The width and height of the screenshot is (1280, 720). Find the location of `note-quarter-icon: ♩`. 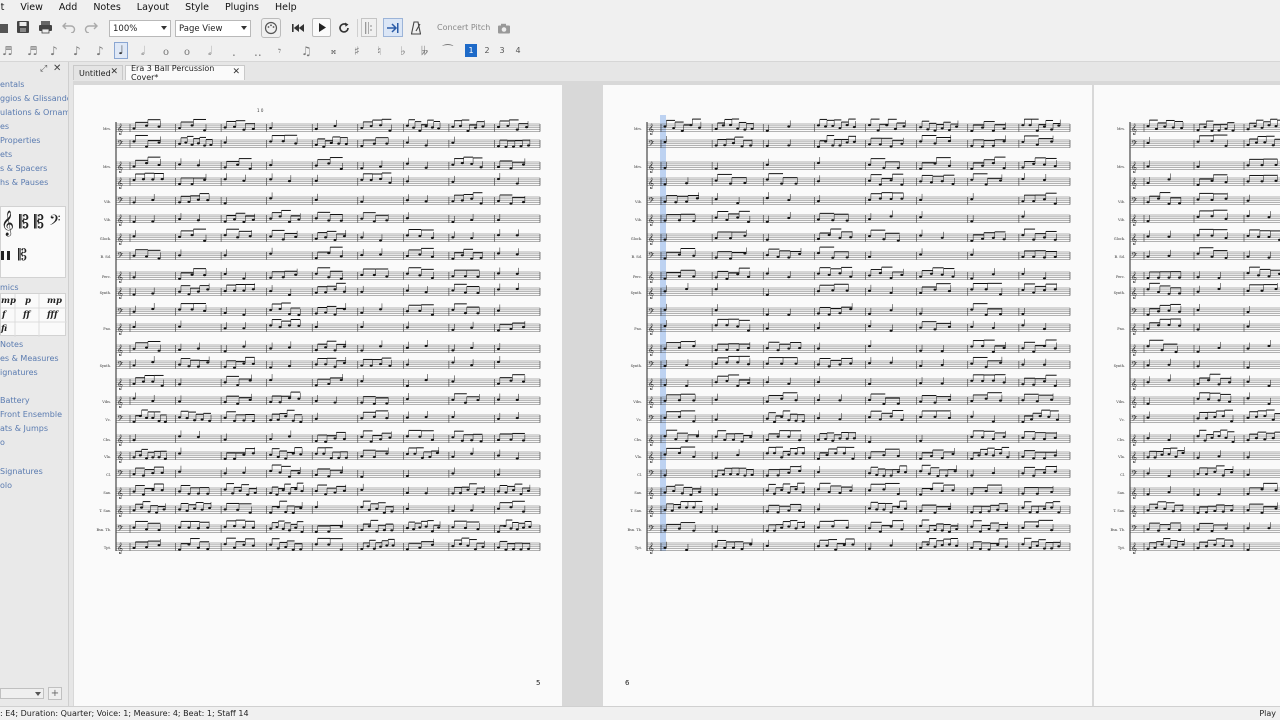

note-quarter-icon: ♩ is located at coordinates (121, 50).